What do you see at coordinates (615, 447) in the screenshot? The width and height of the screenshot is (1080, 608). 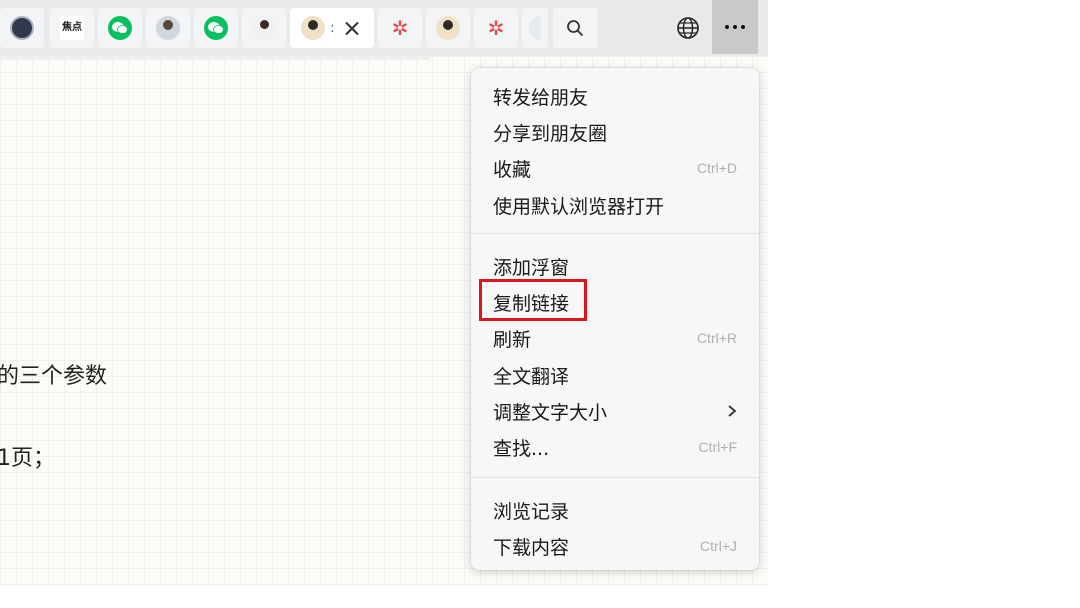 I see `menu-item-find: 查找... Ctrl+F` at bounding box center [615, 447].